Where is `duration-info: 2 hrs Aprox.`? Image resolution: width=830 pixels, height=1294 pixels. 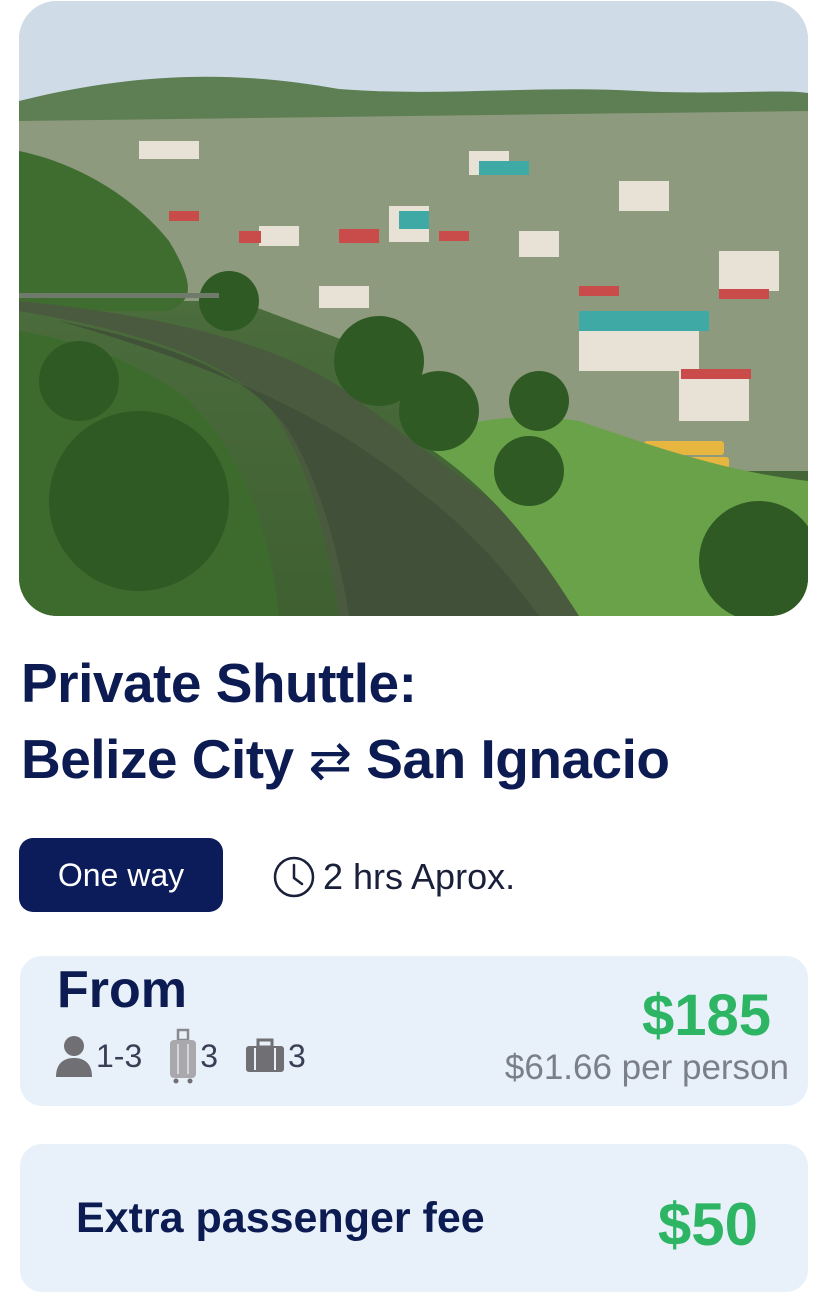
duration-info: 2 hrs Aprox. is located at coordinates (393, 877).